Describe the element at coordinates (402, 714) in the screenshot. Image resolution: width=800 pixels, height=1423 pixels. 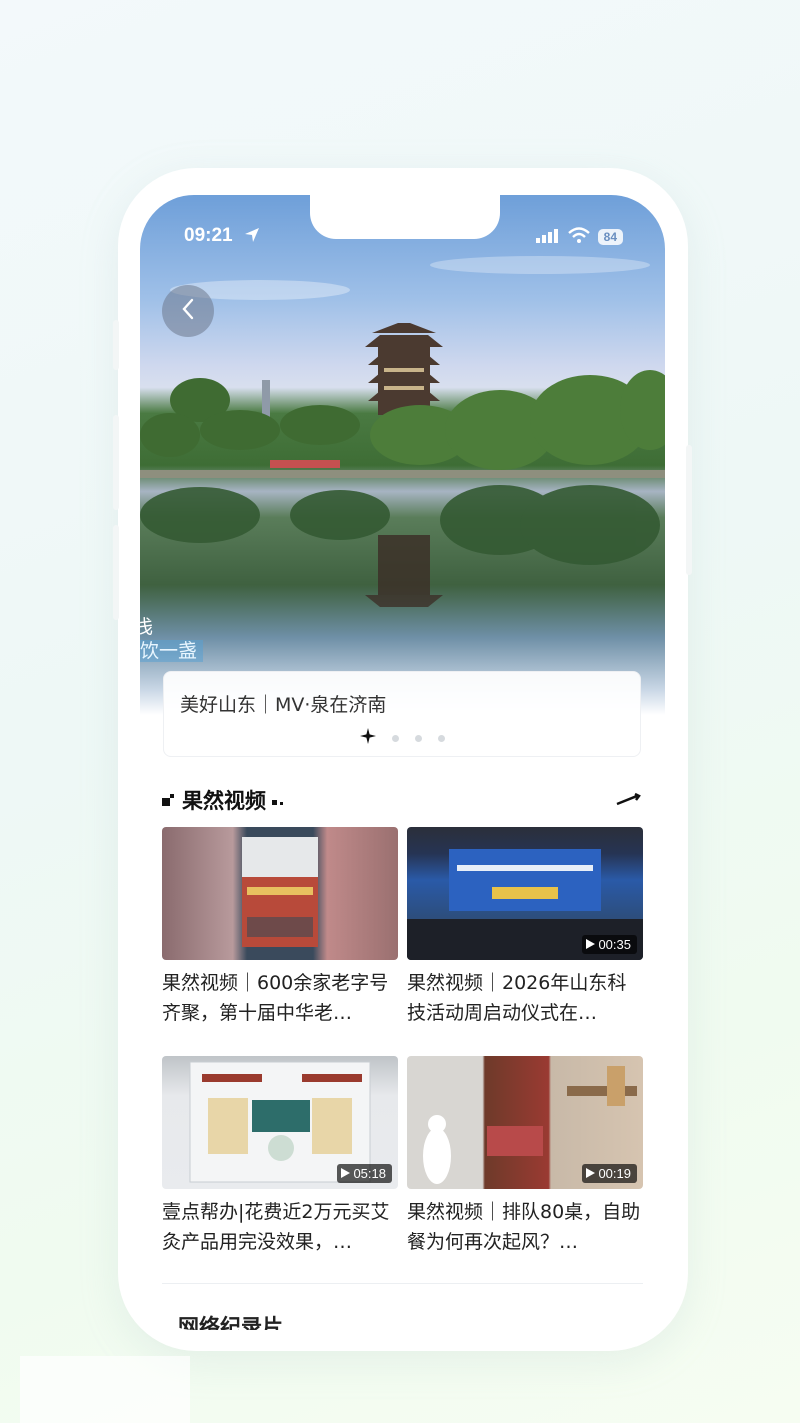
I see `featured-video-card: 美好山东｜MV·泉在济南` at that location.